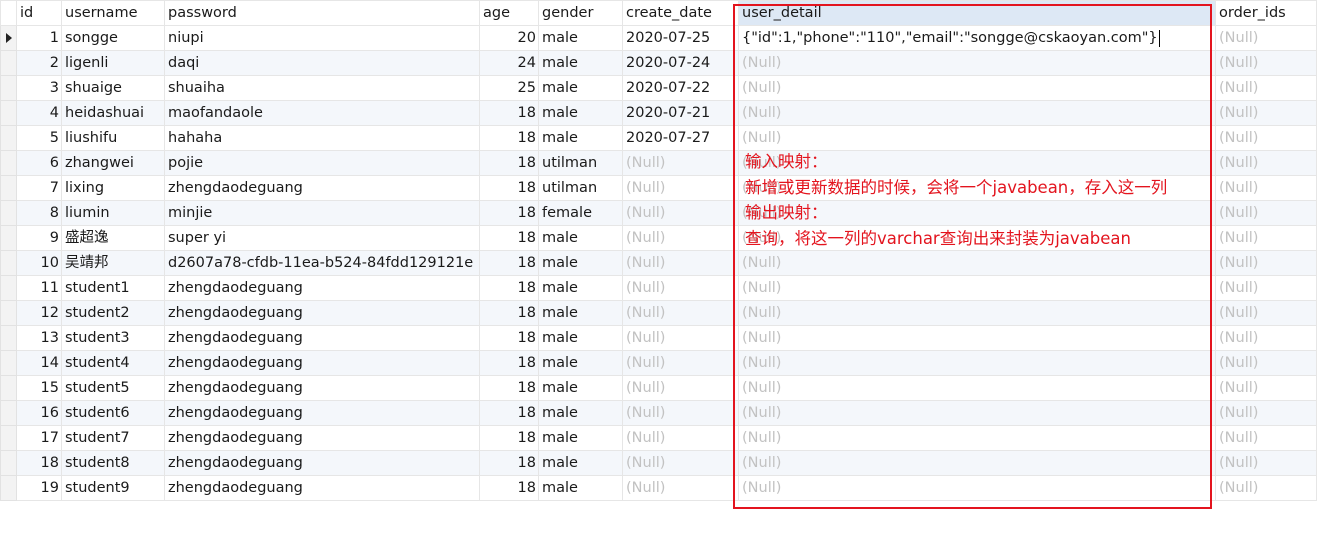  I want to click on cell-id: 15, so click(39, 388).